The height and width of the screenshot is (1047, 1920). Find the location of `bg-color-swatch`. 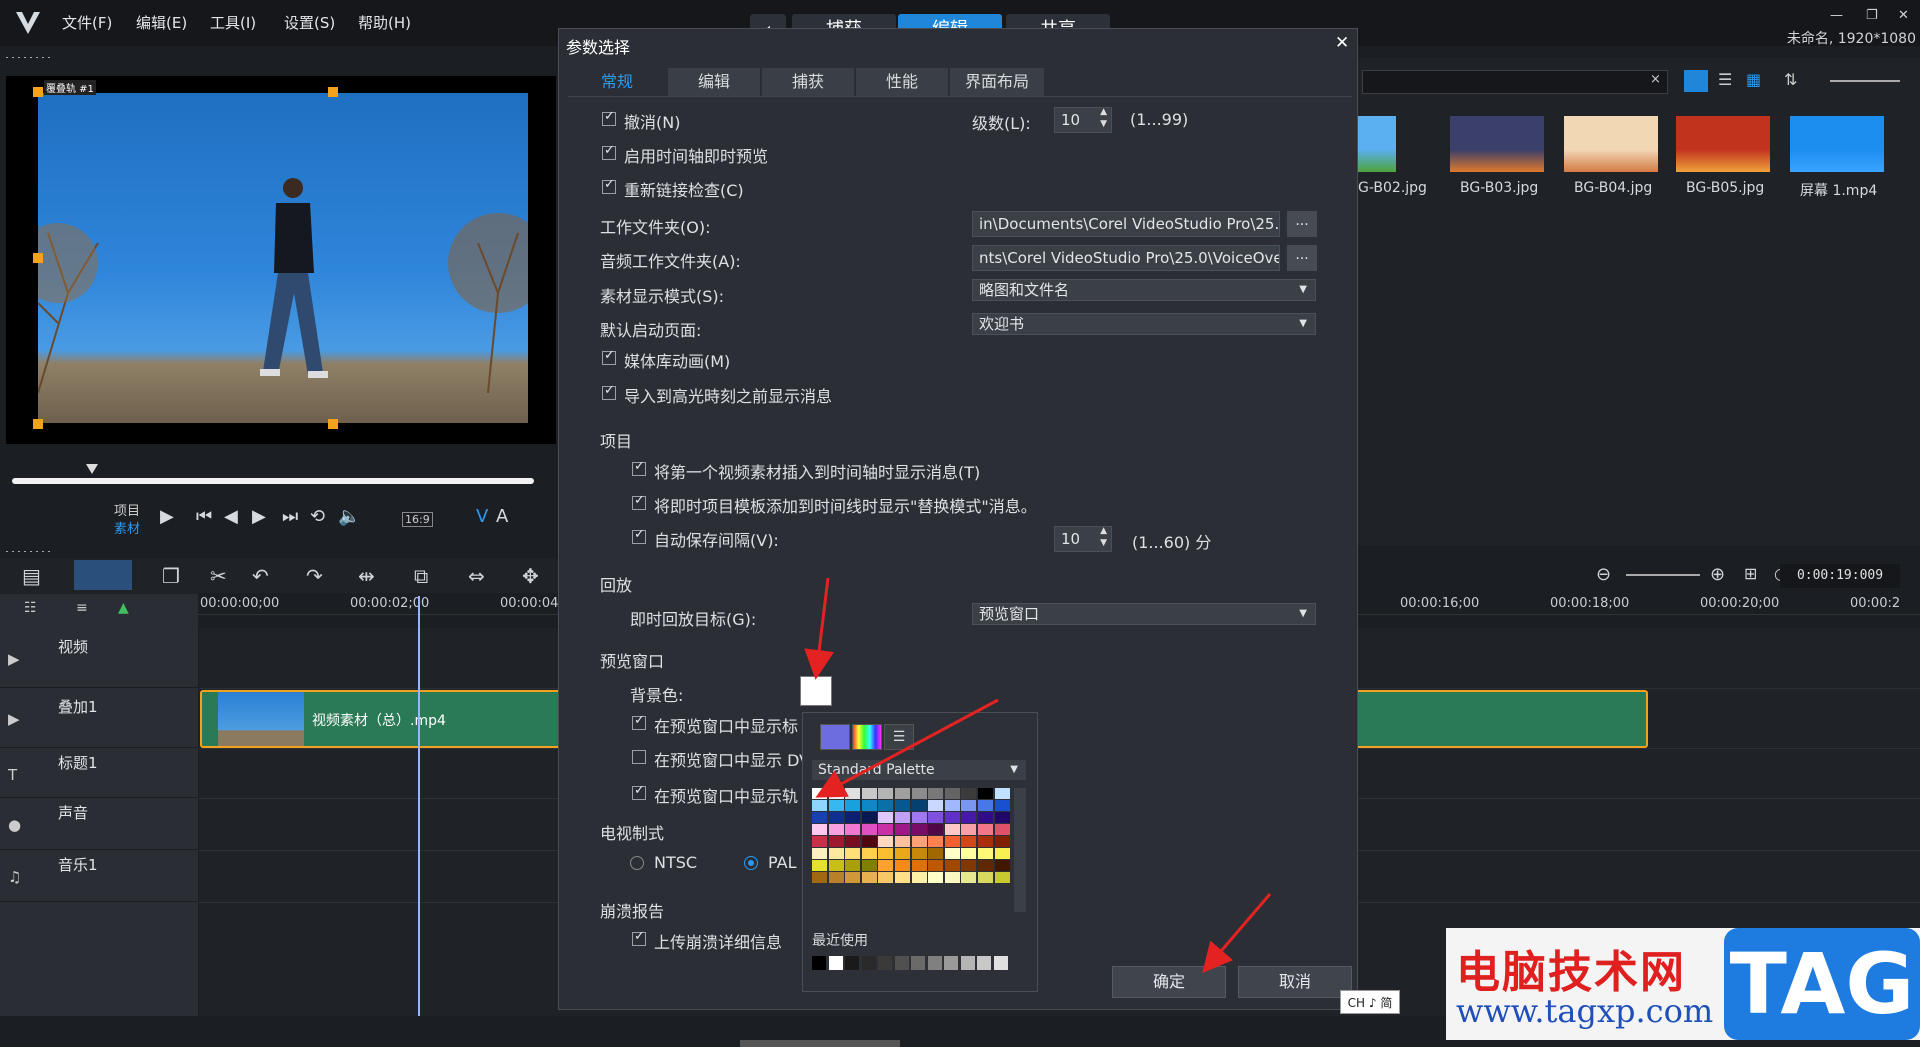

bg-color-swatch is located at coordinates (816, 691).